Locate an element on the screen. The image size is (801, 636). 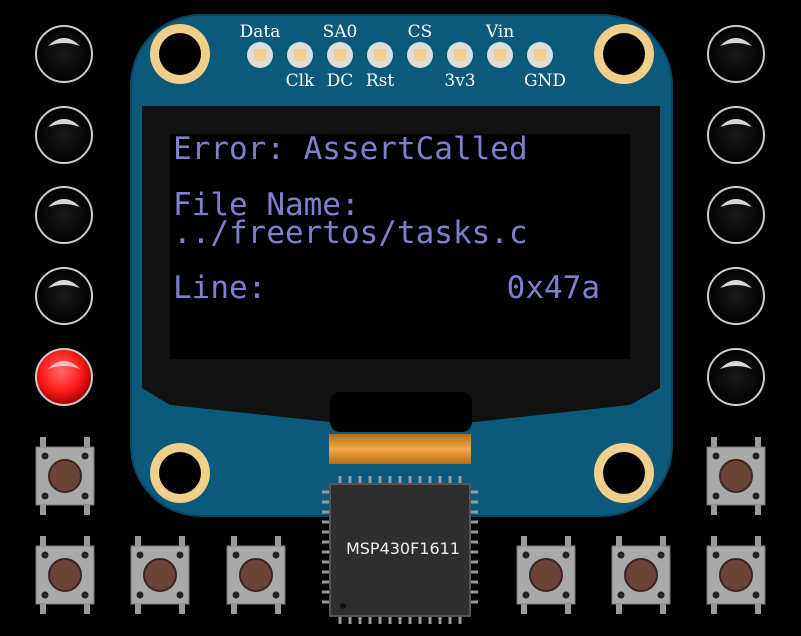
oled-line-file-path: ../freertos/tasks.c is located at coordinates (350, 233).